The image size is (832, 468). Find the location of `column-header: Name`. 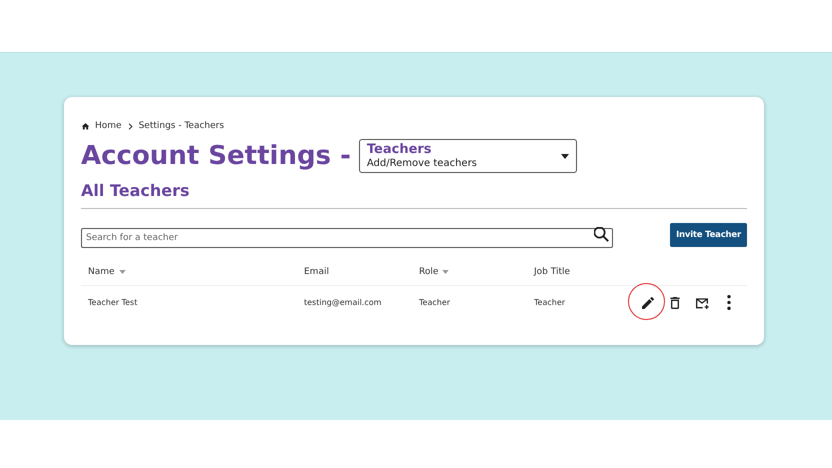

column-header: Name is located at coordinates (101, 272).